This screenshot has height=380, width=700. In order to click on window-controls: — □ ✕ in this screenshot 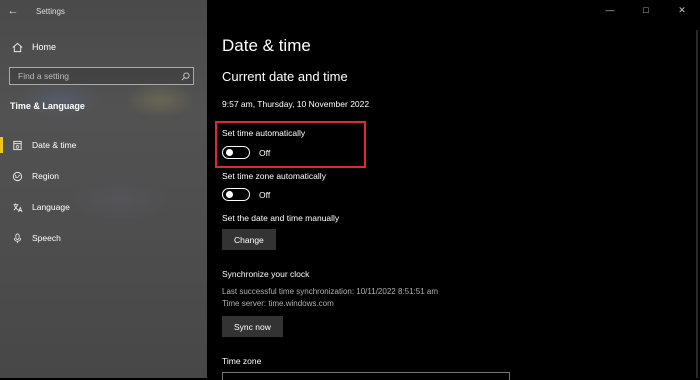, I will do `click(646, 10)`.